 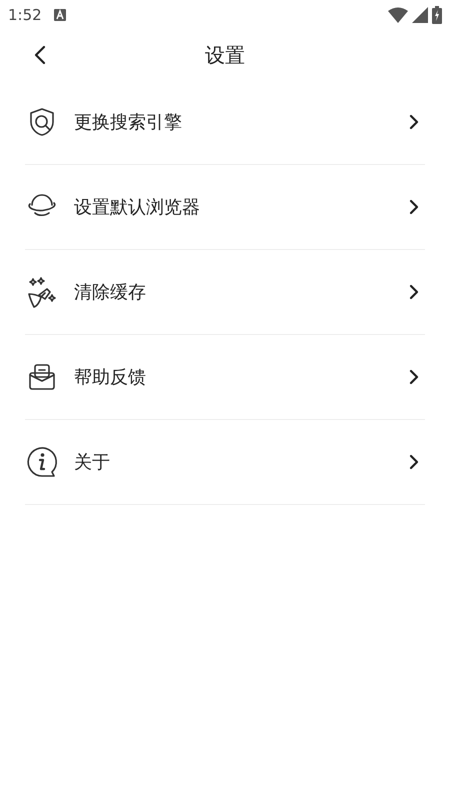 What do you see at coordinates (225, 55) in the screenshot?
I see `page-title: 设置` at bounding box center [225, 55].